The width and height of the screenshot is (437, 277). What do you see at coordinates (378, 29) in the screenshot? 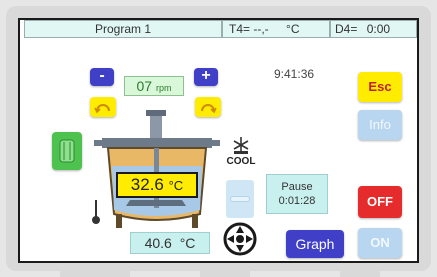
I see `d4-value: 0:00` at bounding box center [378, 29].